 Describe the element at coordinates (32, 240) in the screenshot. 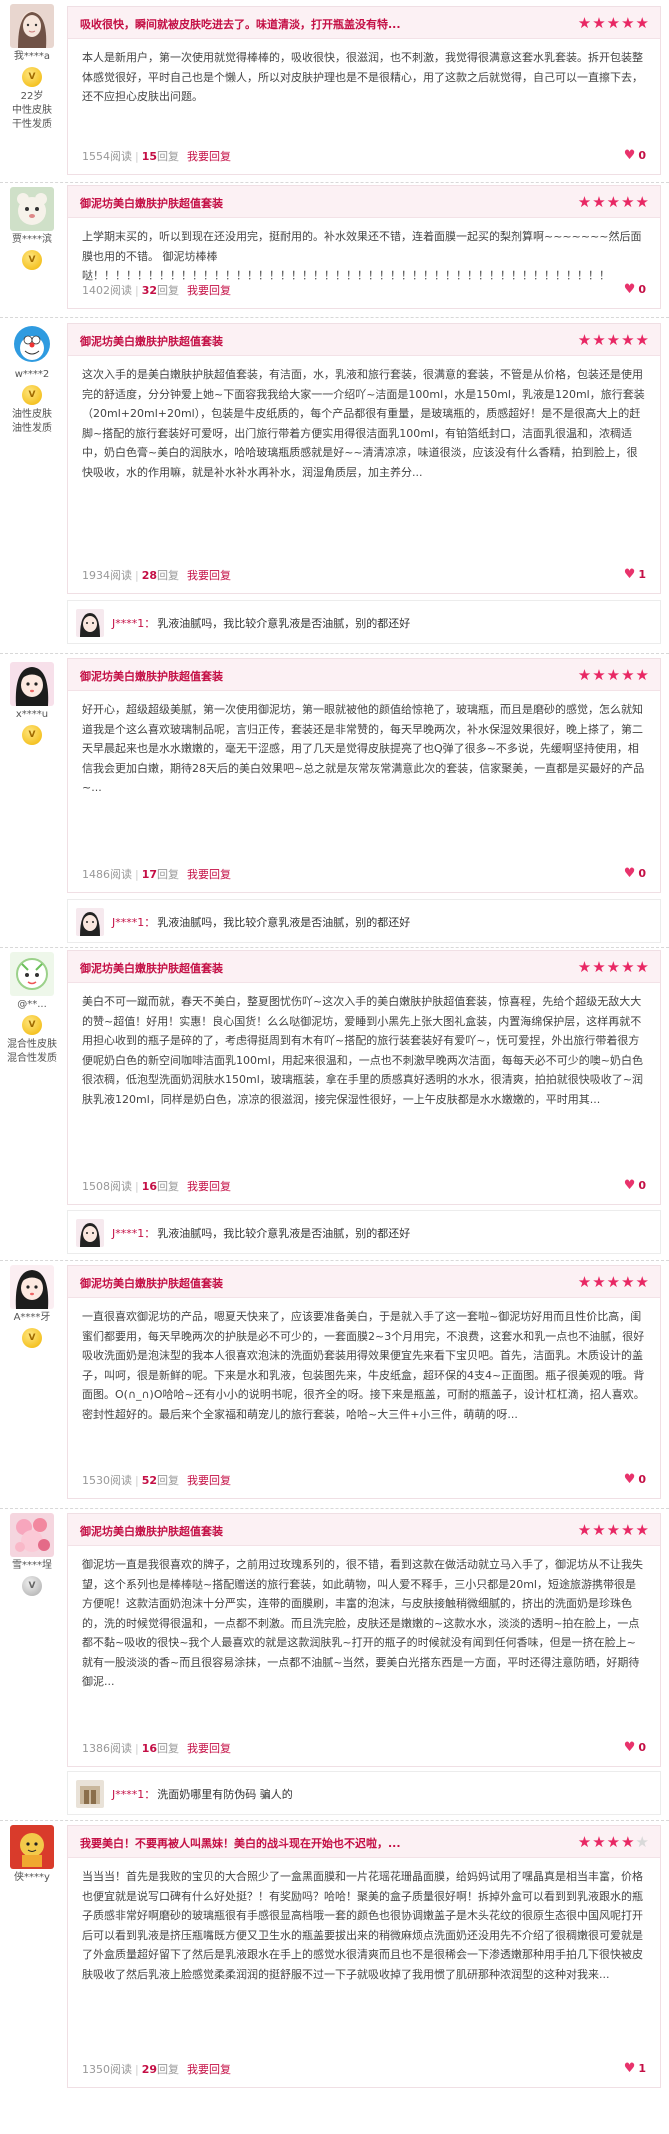

I see `reviewer-name: 贾****滨` at that location.